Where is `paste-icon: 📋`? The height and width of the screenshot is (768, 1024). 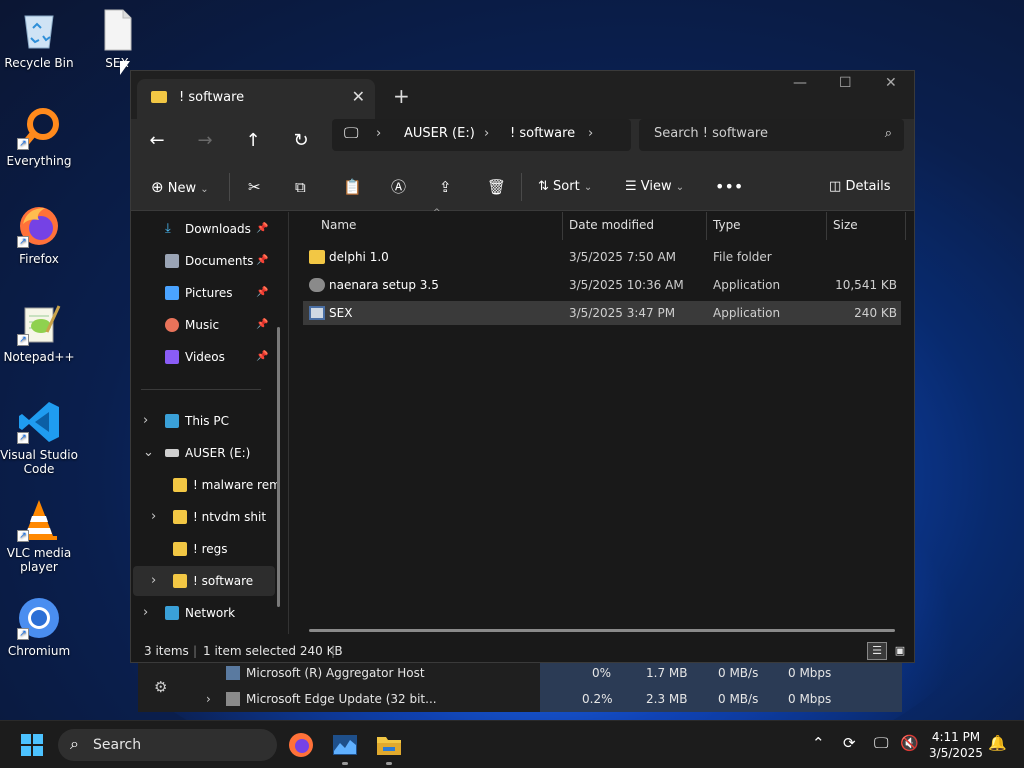 paste-icon: 📋 is located at coordinates (352, 187).